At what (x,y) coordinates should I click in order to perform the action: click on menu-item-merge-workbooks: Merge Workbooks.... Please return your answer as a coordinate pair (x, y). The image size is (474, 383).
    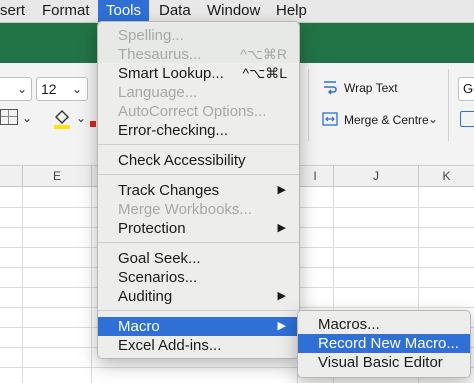
    Looking at the image, I should click on (185, 209).